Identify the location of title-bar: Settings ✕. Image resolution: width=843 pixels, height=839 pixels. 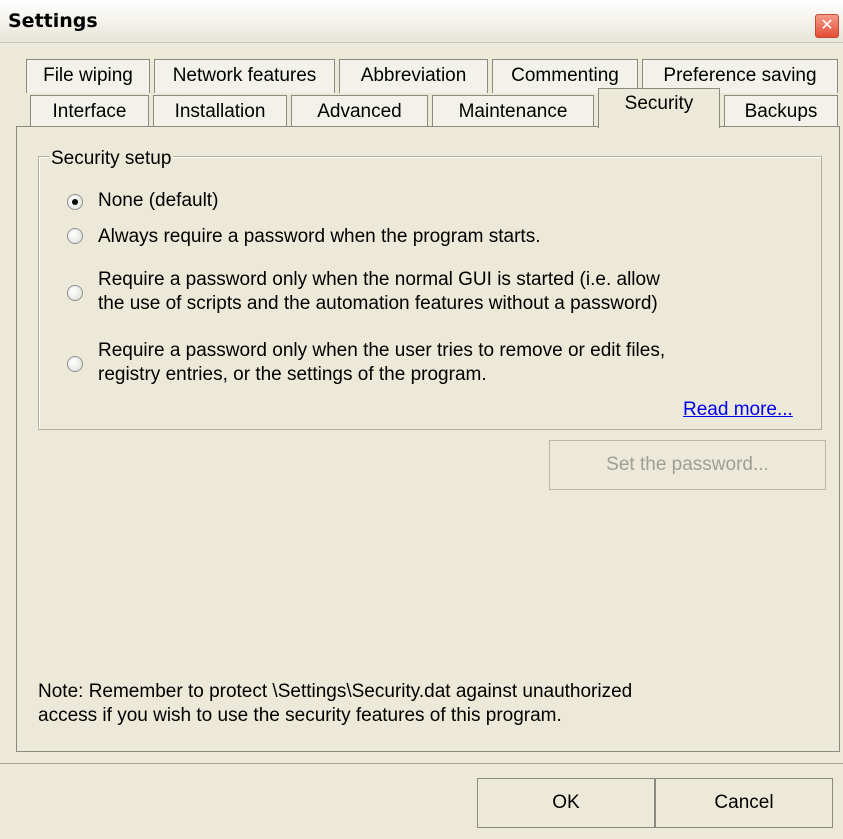
(421, 21).